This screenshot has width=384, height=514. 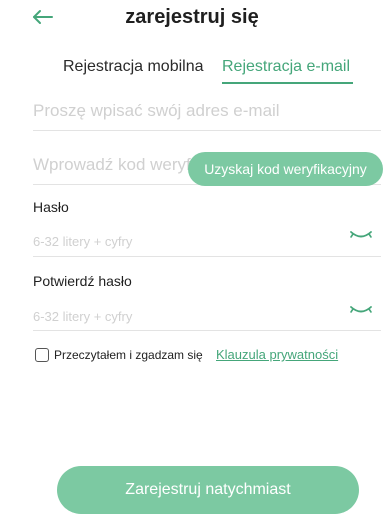 I want to click on tab-email-registration: Rejestracja e-mail, so click(x=286, y=67).